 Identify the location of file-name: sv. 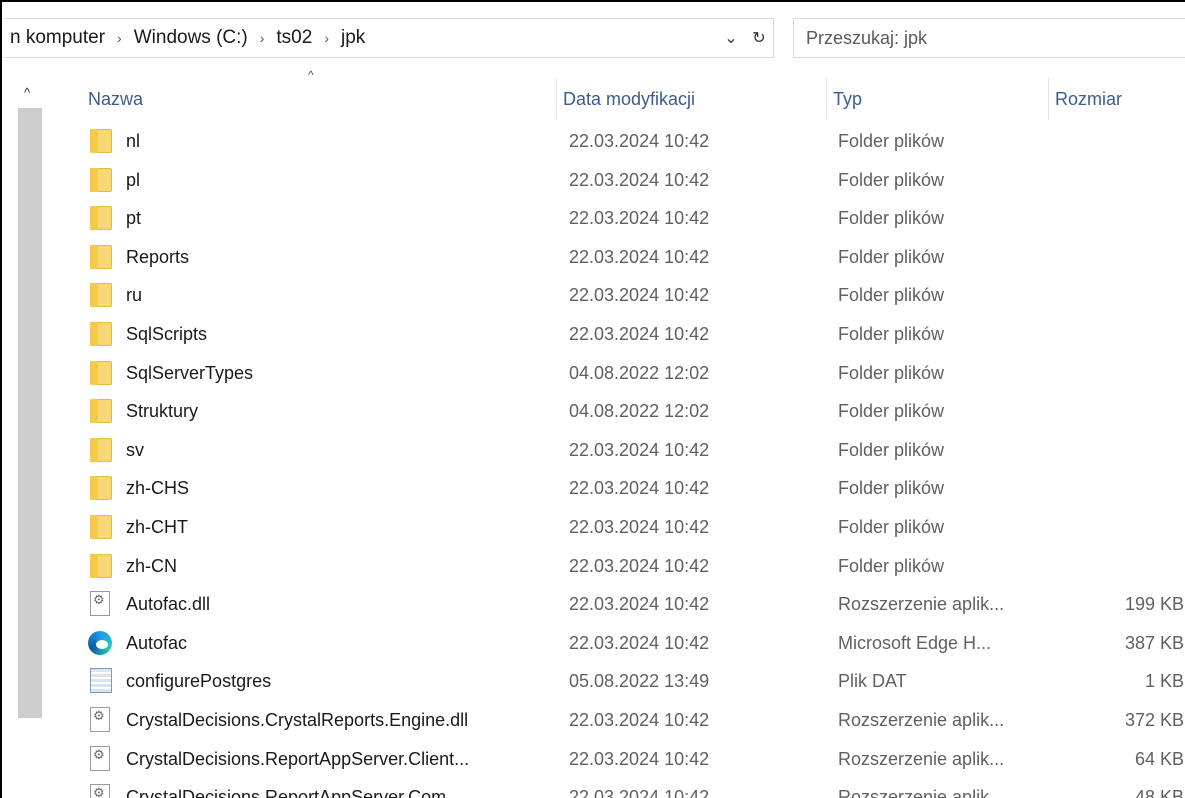
(135, 449).